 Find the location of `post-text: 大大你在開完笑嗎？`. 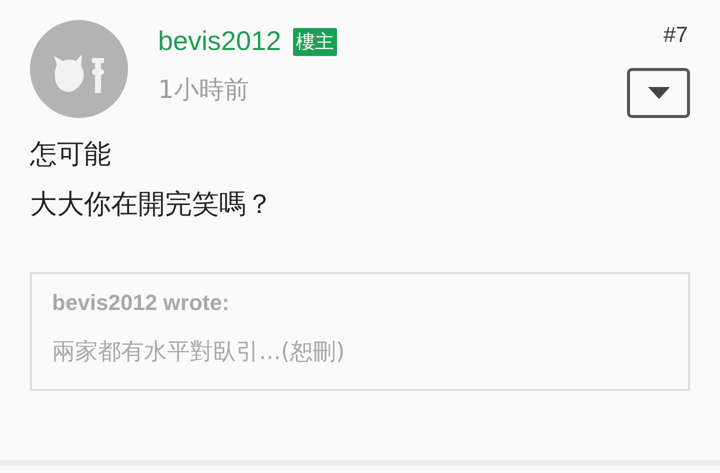

post-text: 大大你在開完笑嗎？ is located at coordinates (152, 205).